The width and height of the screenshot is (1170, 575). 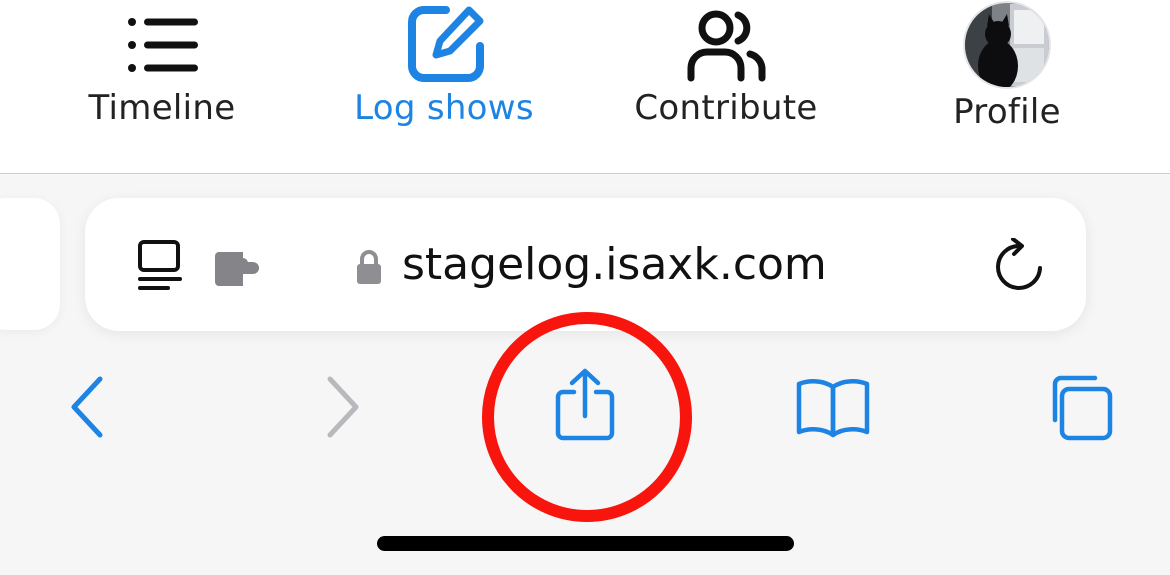 What do you see at coordinates (1080, 409) in the screenshot?
I see `tabs-overview-icon` at bounding box center [1080, 409].